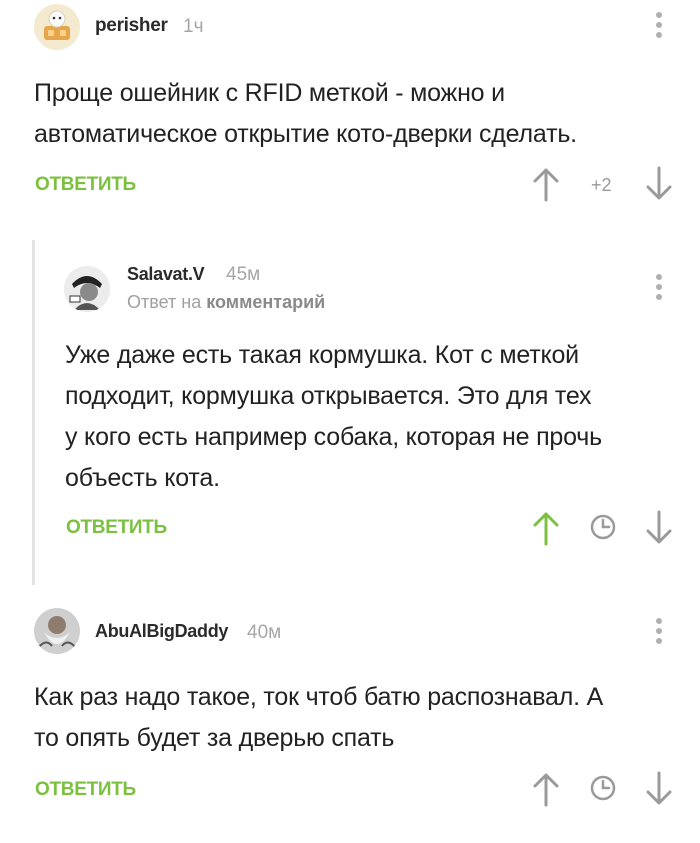 The height and width of the screenshot is (843, 700). What do you see at coordinates (142, 478) in the screenshot?
I see `comment-text-line: объесть кота.` at bounding box center [142, 478].